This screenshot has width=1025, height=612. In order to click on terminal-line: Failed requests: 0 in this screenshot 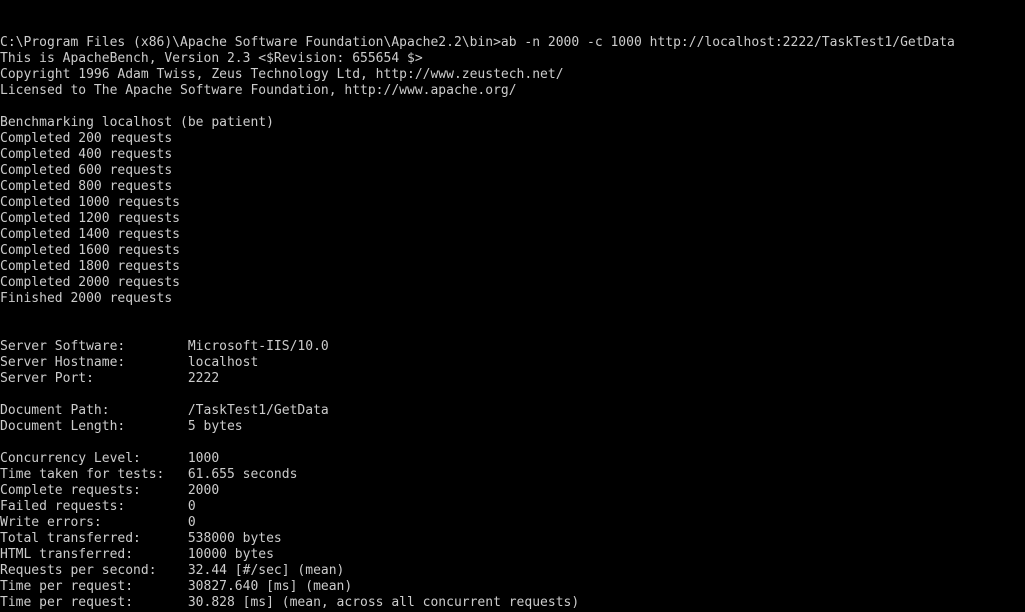, I will do `click(98, 506)`.